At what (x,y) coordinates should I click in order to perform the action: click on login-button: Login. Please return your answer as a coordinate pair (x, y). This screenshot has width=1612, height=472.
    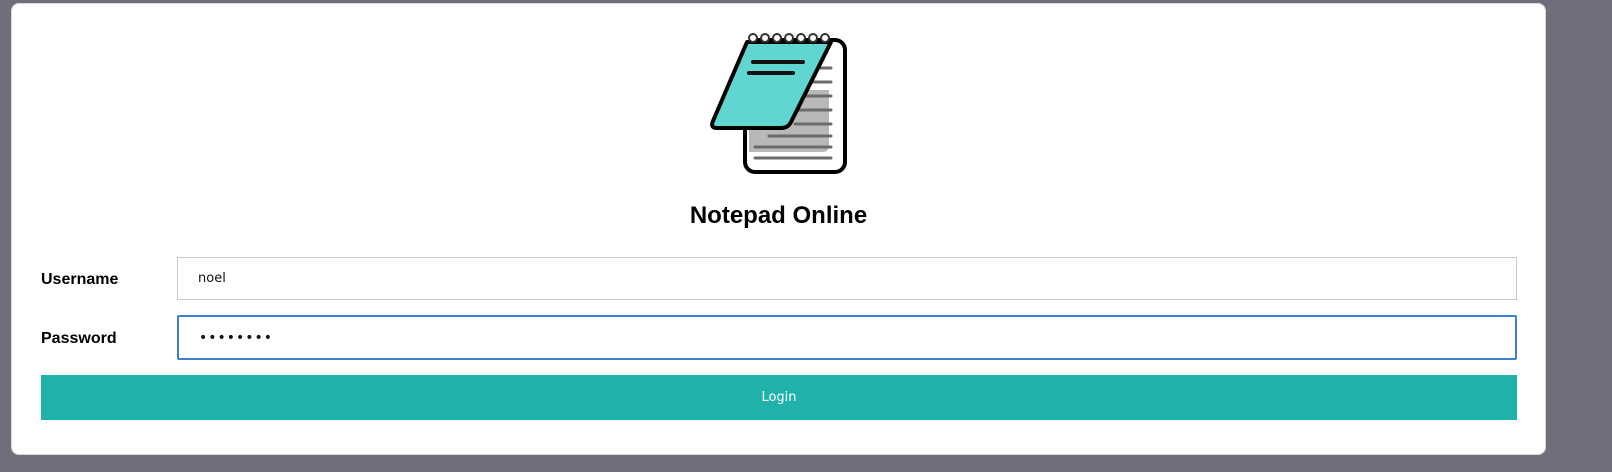
    Looking at the image, I should click on (779, 397).